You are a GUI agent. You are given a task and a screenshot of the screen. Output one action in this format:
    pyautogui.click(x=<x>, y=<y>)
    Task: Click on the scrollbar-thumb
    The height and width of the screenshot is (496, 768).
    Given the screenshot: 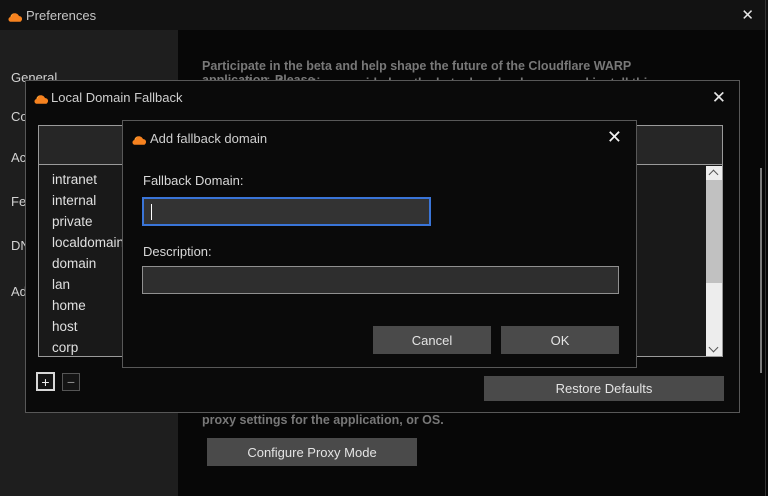 What is the action you would take?
    pyautogui.click(x=714, y=231)
    